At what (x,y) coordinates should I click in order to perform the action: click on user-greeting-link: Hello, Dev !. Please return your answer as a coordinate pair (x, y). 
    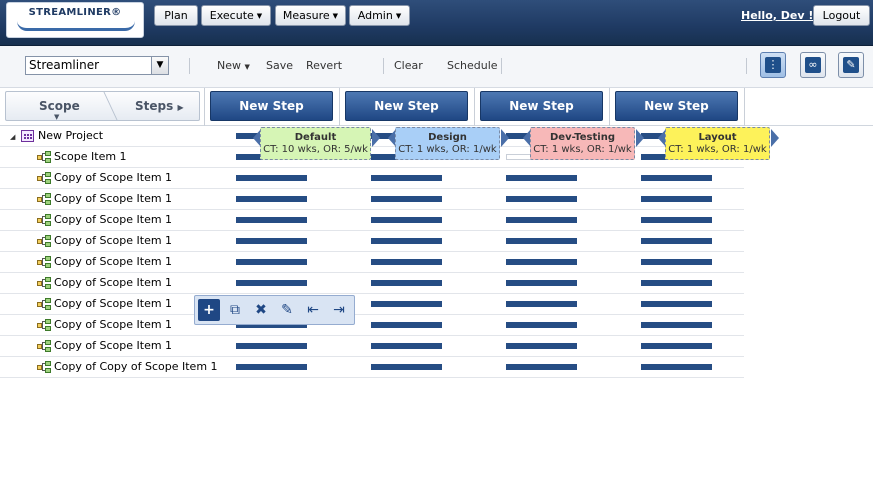
    Looking at the image, I should click on (777, 15).